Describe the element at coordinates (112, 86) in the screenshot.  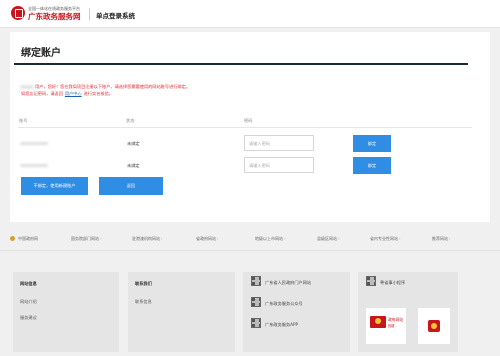
I see `notice-text: 用户，您好！您在我局项目注册以下账户，请选择您需要使用的网站账号进行绑定。` at that location.